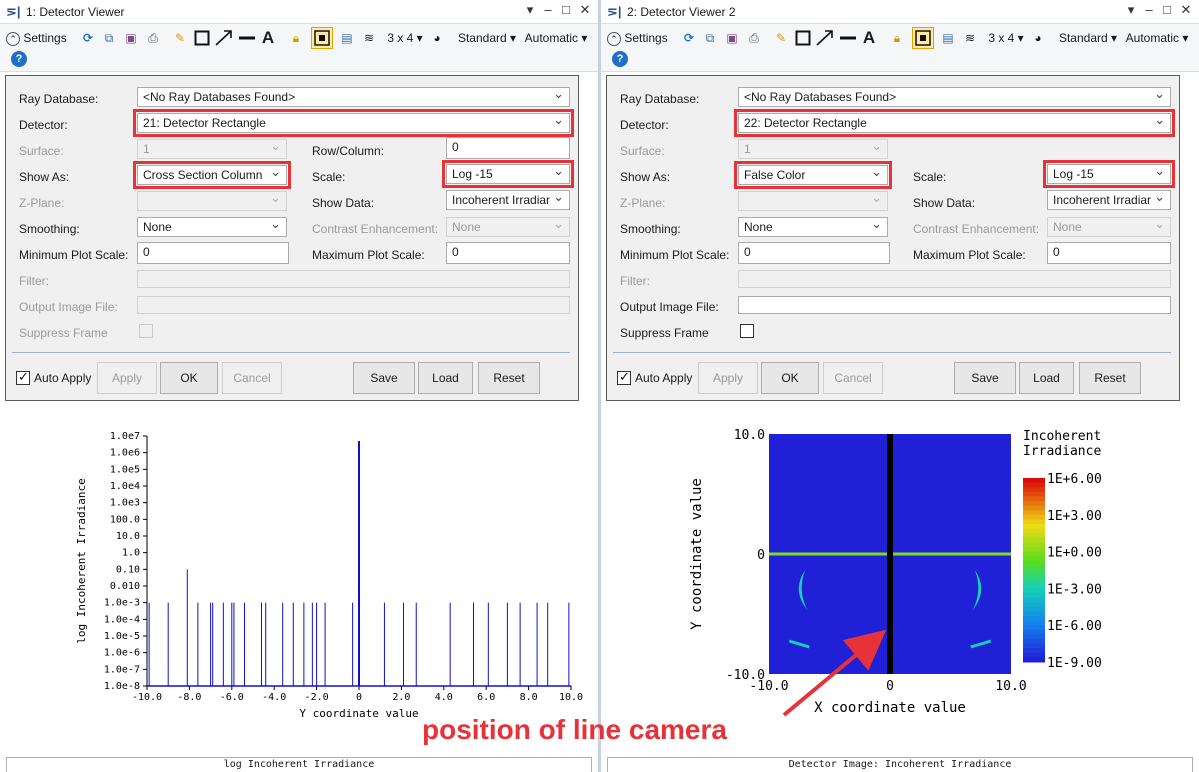 The image size is (1199, 772). I want to click on show-as-select: Cross Section Column, so click(212, 175).